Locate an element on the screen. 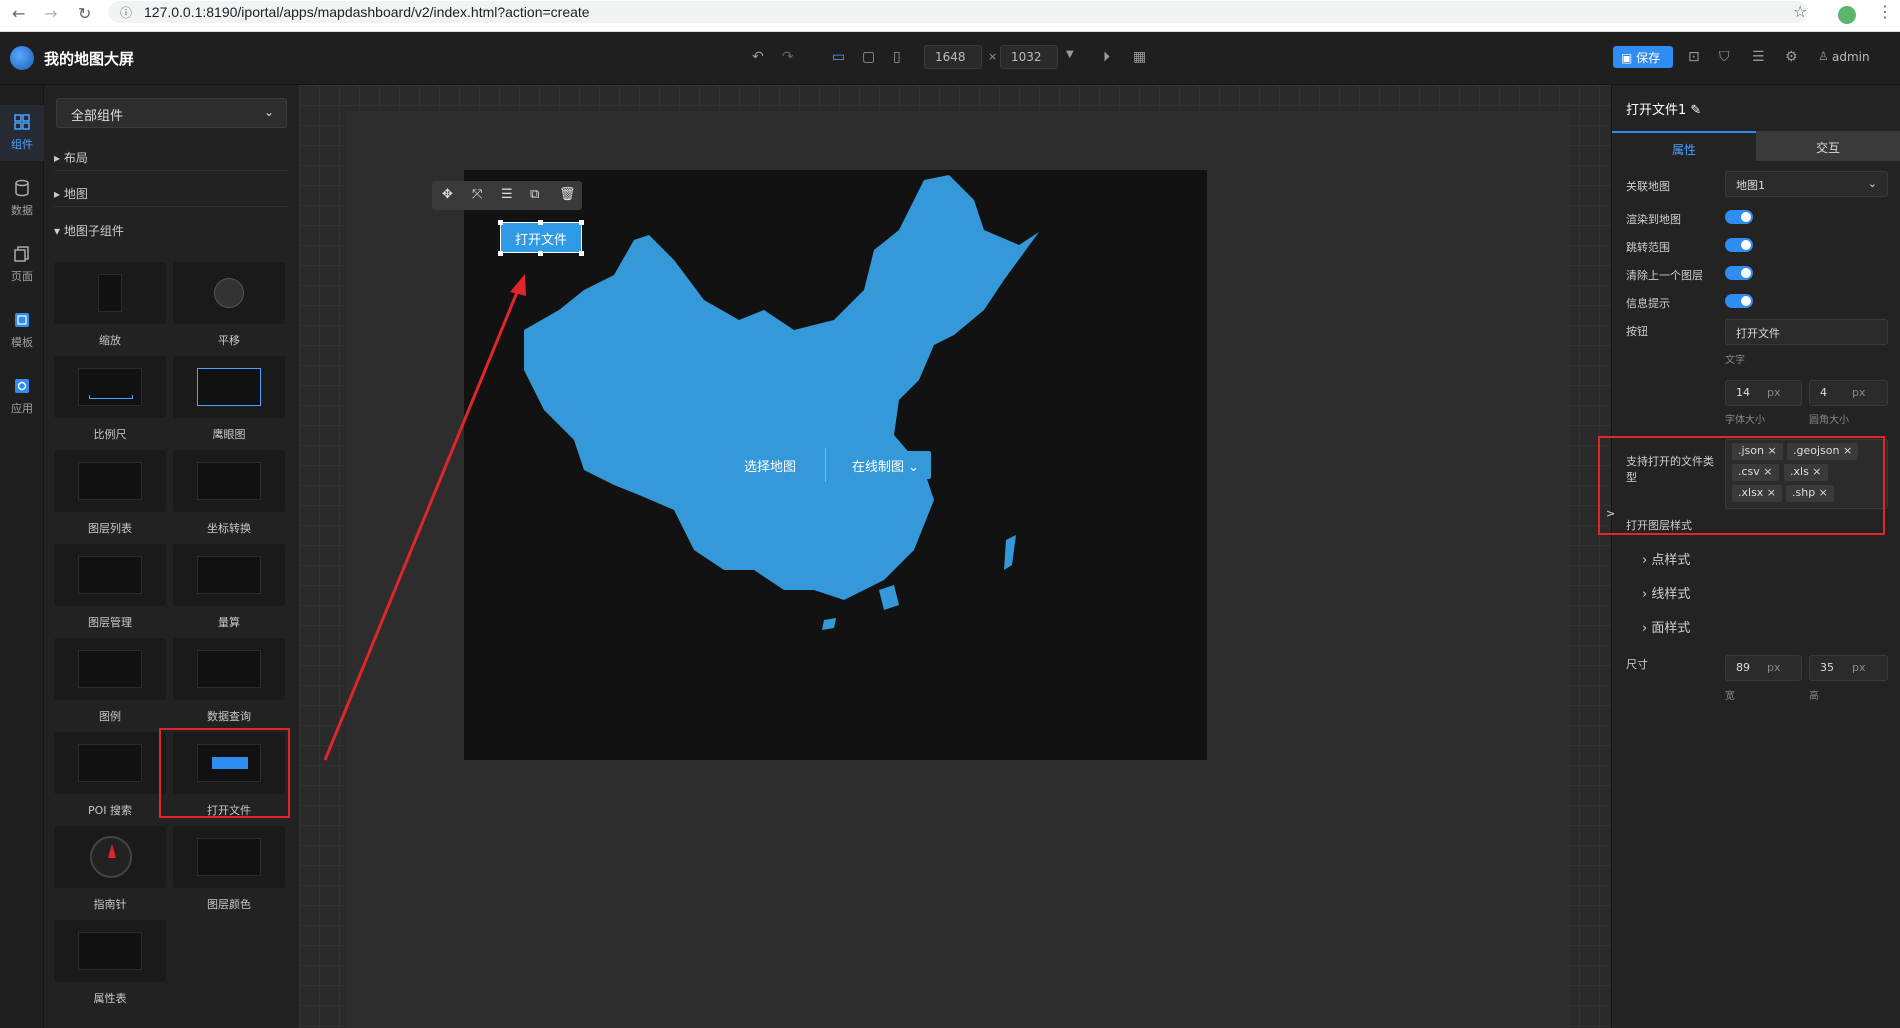 This screenshot has height=1028, width=1900. tile-layer-manager is located at coordinates (110, 575).